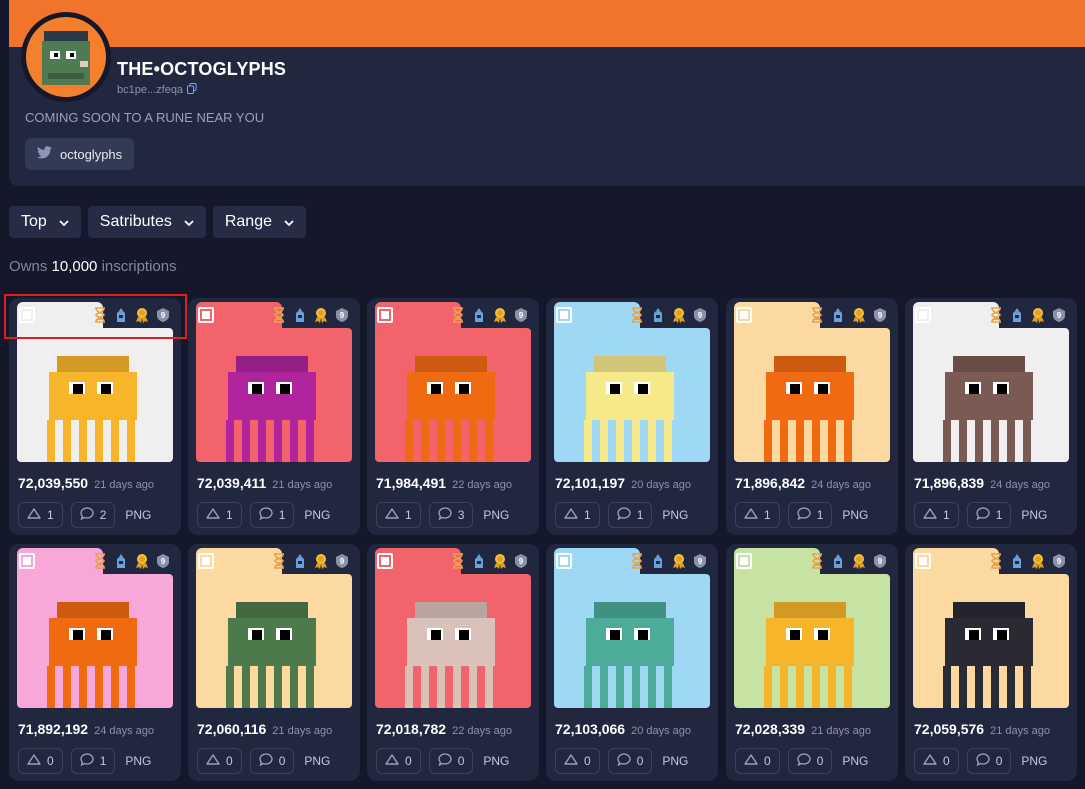  Describe the element at coordinates (675, 761) in the screenshot. I see `file-format: PNG` at that location.